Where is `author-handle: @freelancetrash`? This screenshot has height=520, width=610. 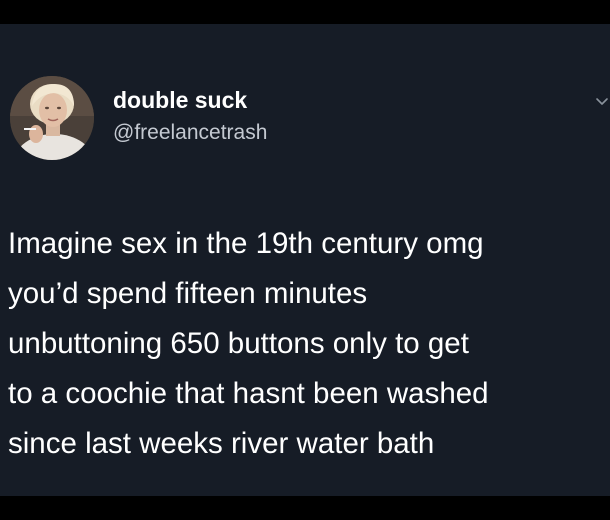 author-handle: @freelancetrash is located at coordinates (190, 133).